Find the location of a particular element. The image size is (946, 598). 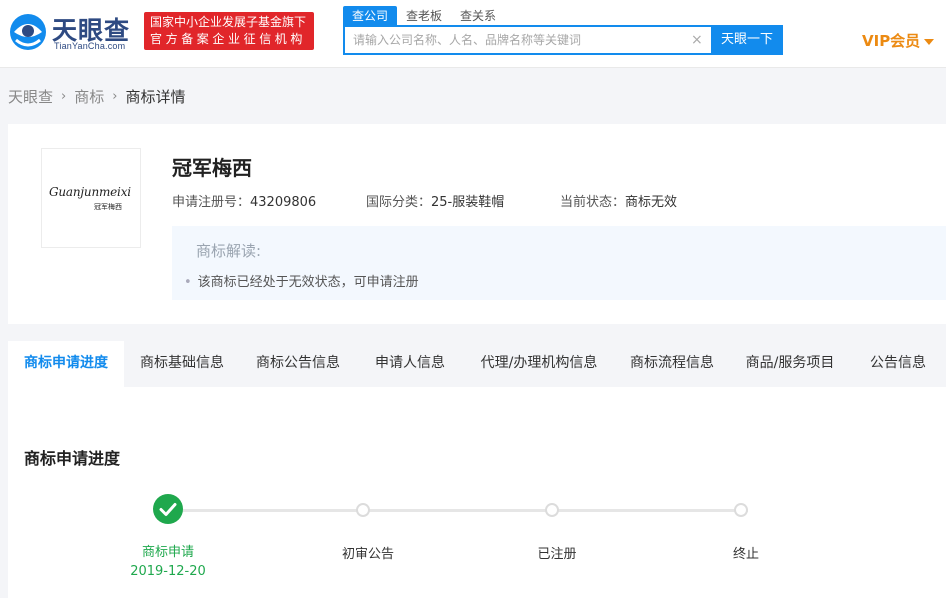

breadcrumb-current: 商标详情 is located at coordinates (155, 97).